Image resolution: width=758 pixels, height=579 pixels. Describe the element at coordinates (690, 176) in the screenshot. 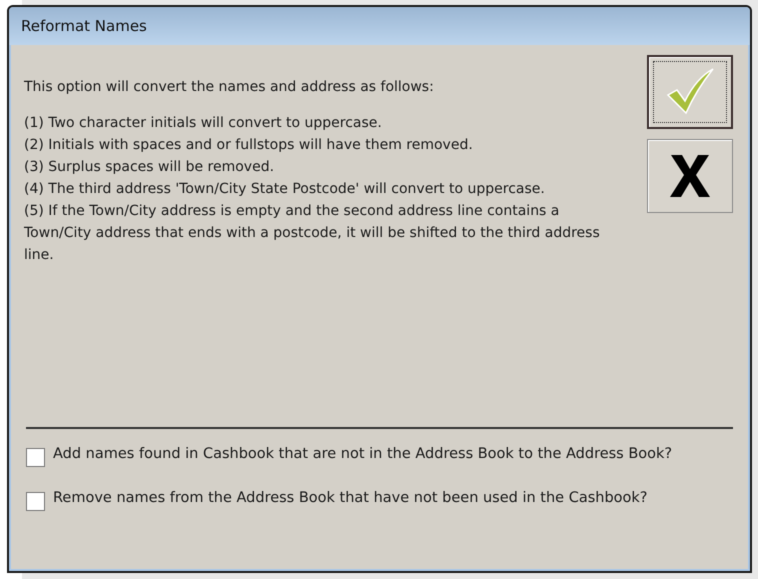

I see `cancel-button` at that location.